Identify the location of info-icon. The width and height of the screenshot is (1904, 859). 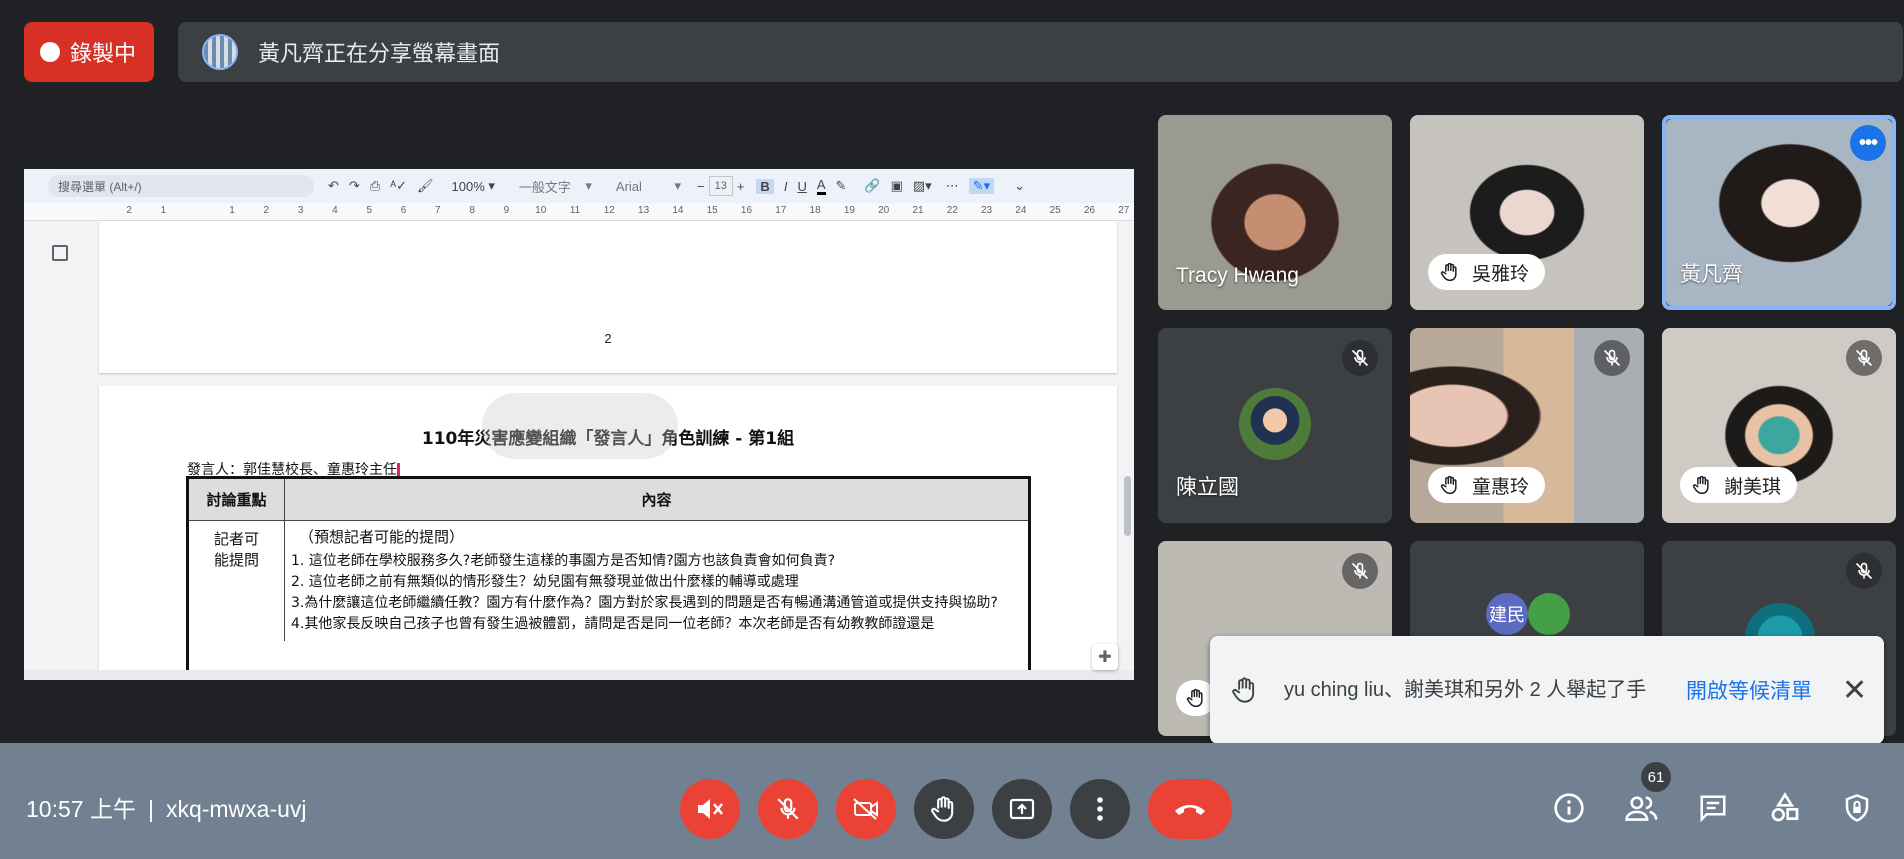
(1569, 808).